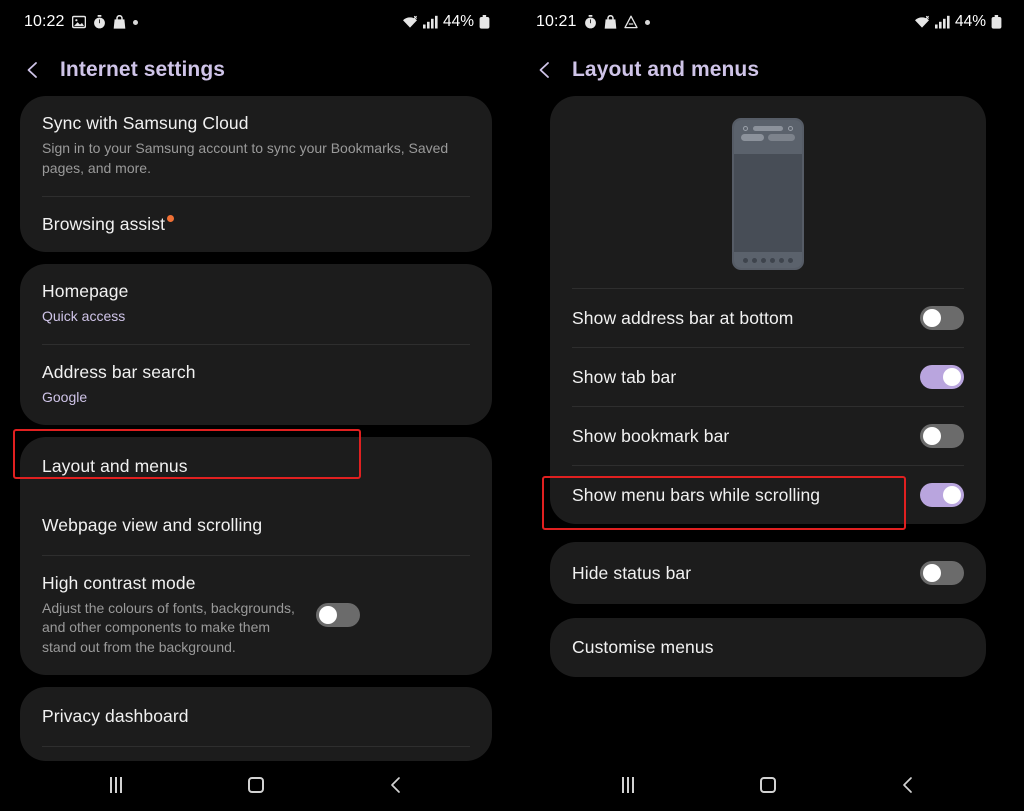 The height and width of the screenshot is (811, 1024). What do you see at coordinates (647, 22) in the screenshot?
I see `dot-icon` at bounding box center [647, 22].